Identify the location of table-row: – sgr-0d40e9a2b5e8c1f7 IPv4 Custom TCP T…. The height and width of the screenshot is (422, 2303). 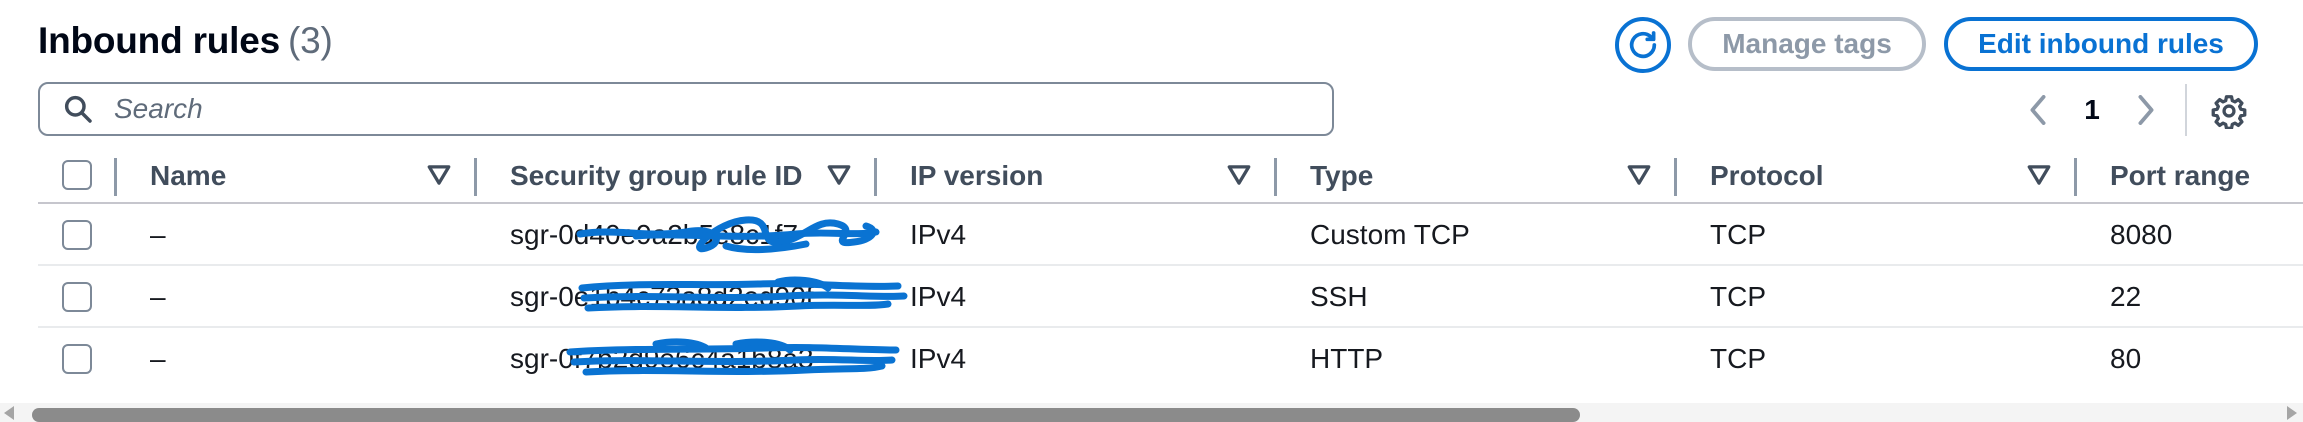
(1170, 235).